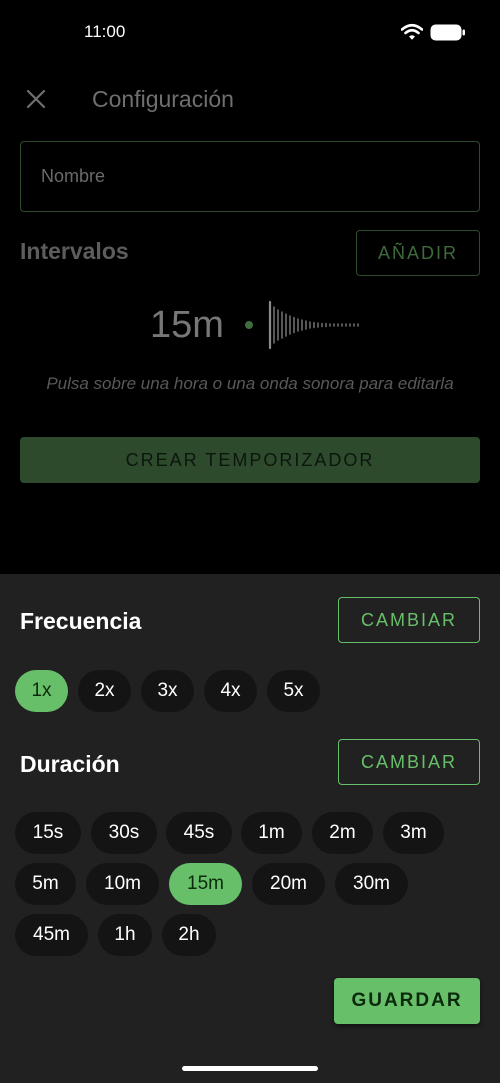 The width and height of the screenshot is (500, 1083). I want to click on intervals-title: Intervalos, so click(74, 251).